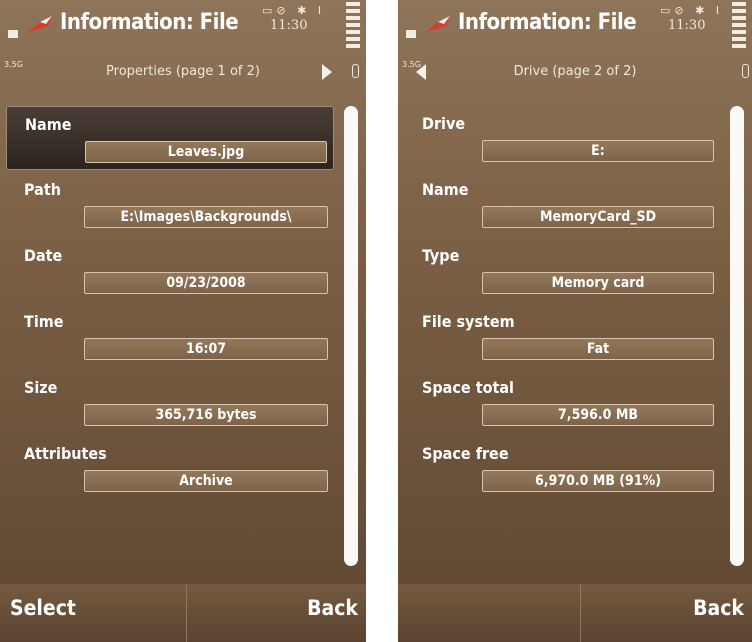 The image size is (752, 642). I want to click on field-value: Archive, so click(206, 481).